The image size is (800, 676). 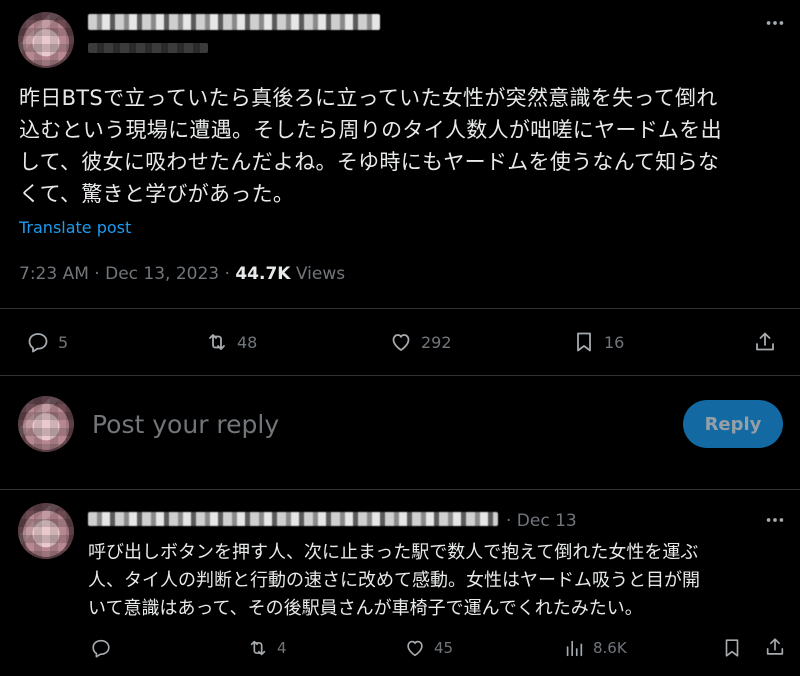 I want to click on share-button, so click(x=765, y=342).